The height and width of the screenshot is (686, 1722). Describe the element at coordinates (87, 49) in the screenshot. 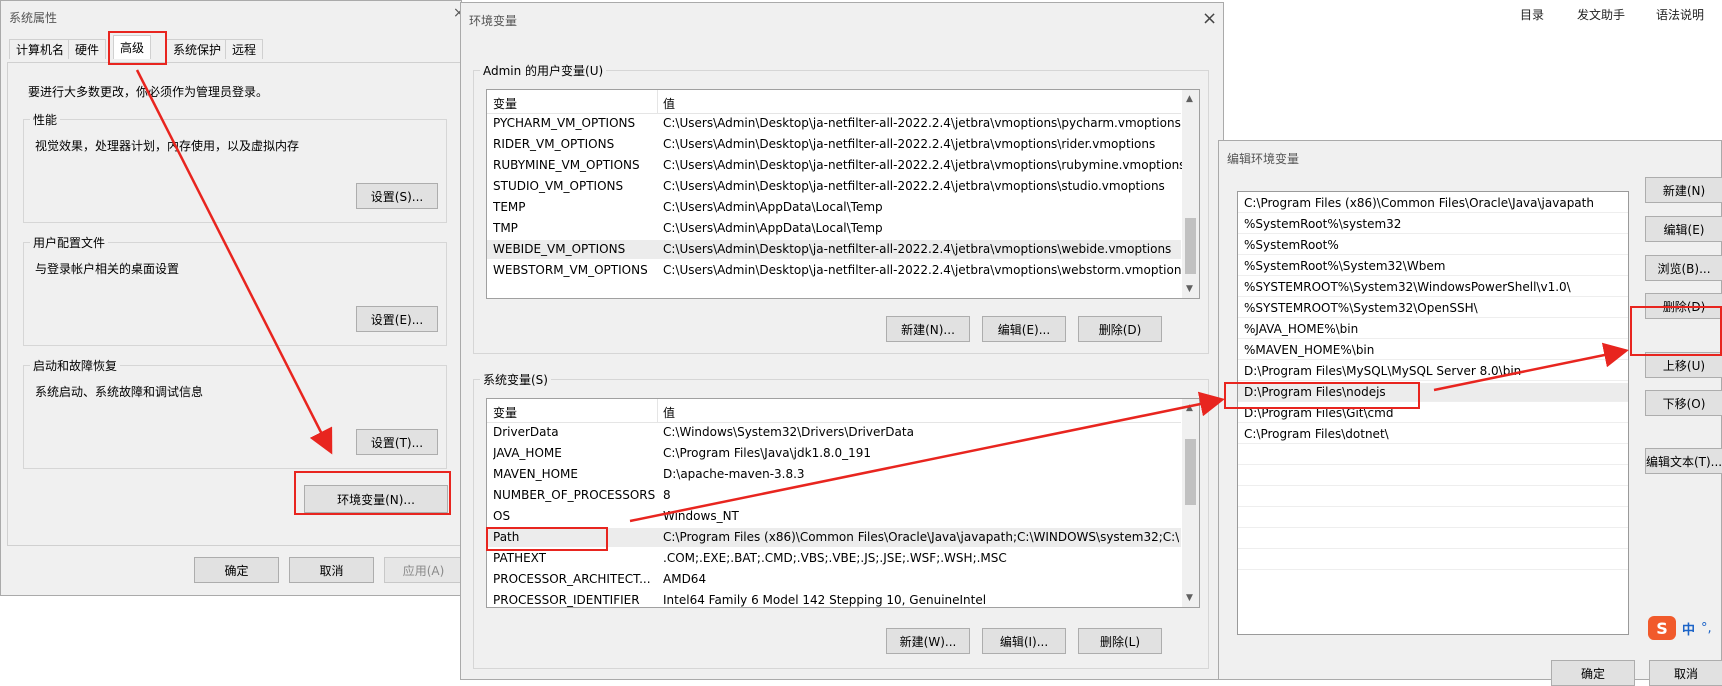

I see `tab-hardware: 硬件` at that location.